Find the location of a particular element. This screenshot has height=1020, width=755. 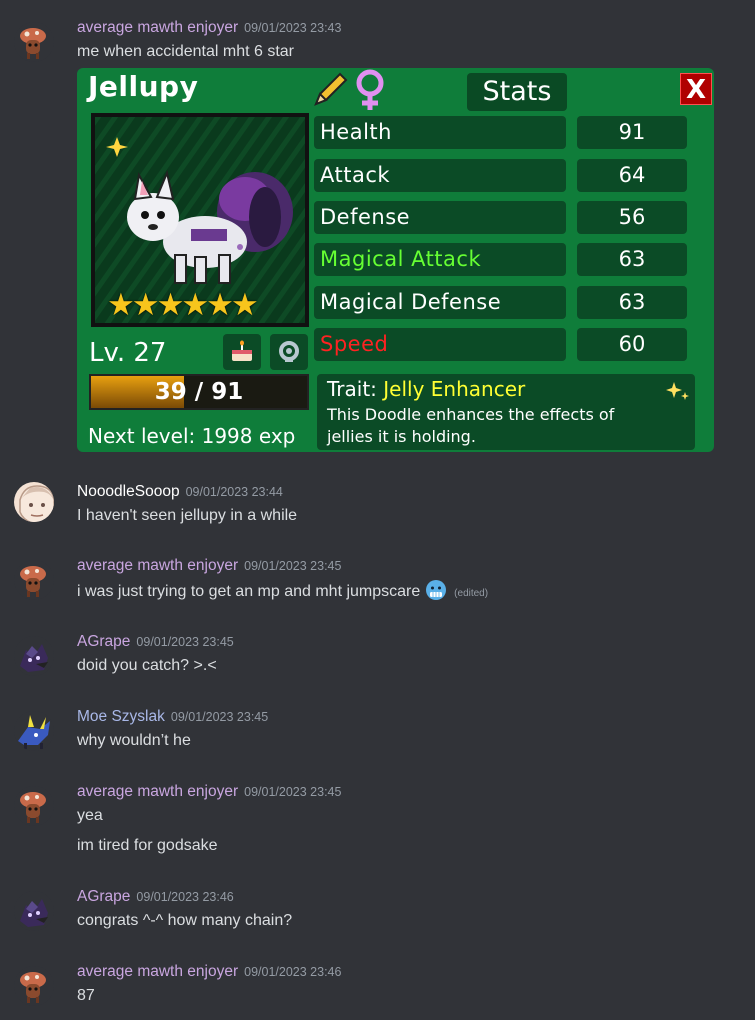

timestamp: 09/01/2023 23:44 is located at coordinates (234, 492).